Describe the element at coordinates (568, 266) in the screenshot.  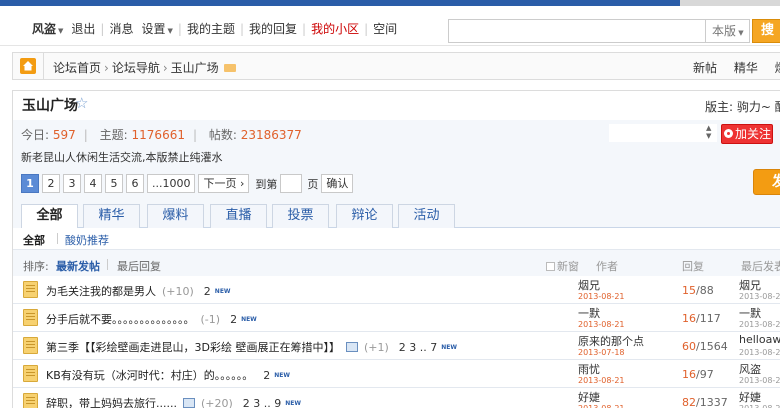
I see `new-window-label: 新窗` at that location.